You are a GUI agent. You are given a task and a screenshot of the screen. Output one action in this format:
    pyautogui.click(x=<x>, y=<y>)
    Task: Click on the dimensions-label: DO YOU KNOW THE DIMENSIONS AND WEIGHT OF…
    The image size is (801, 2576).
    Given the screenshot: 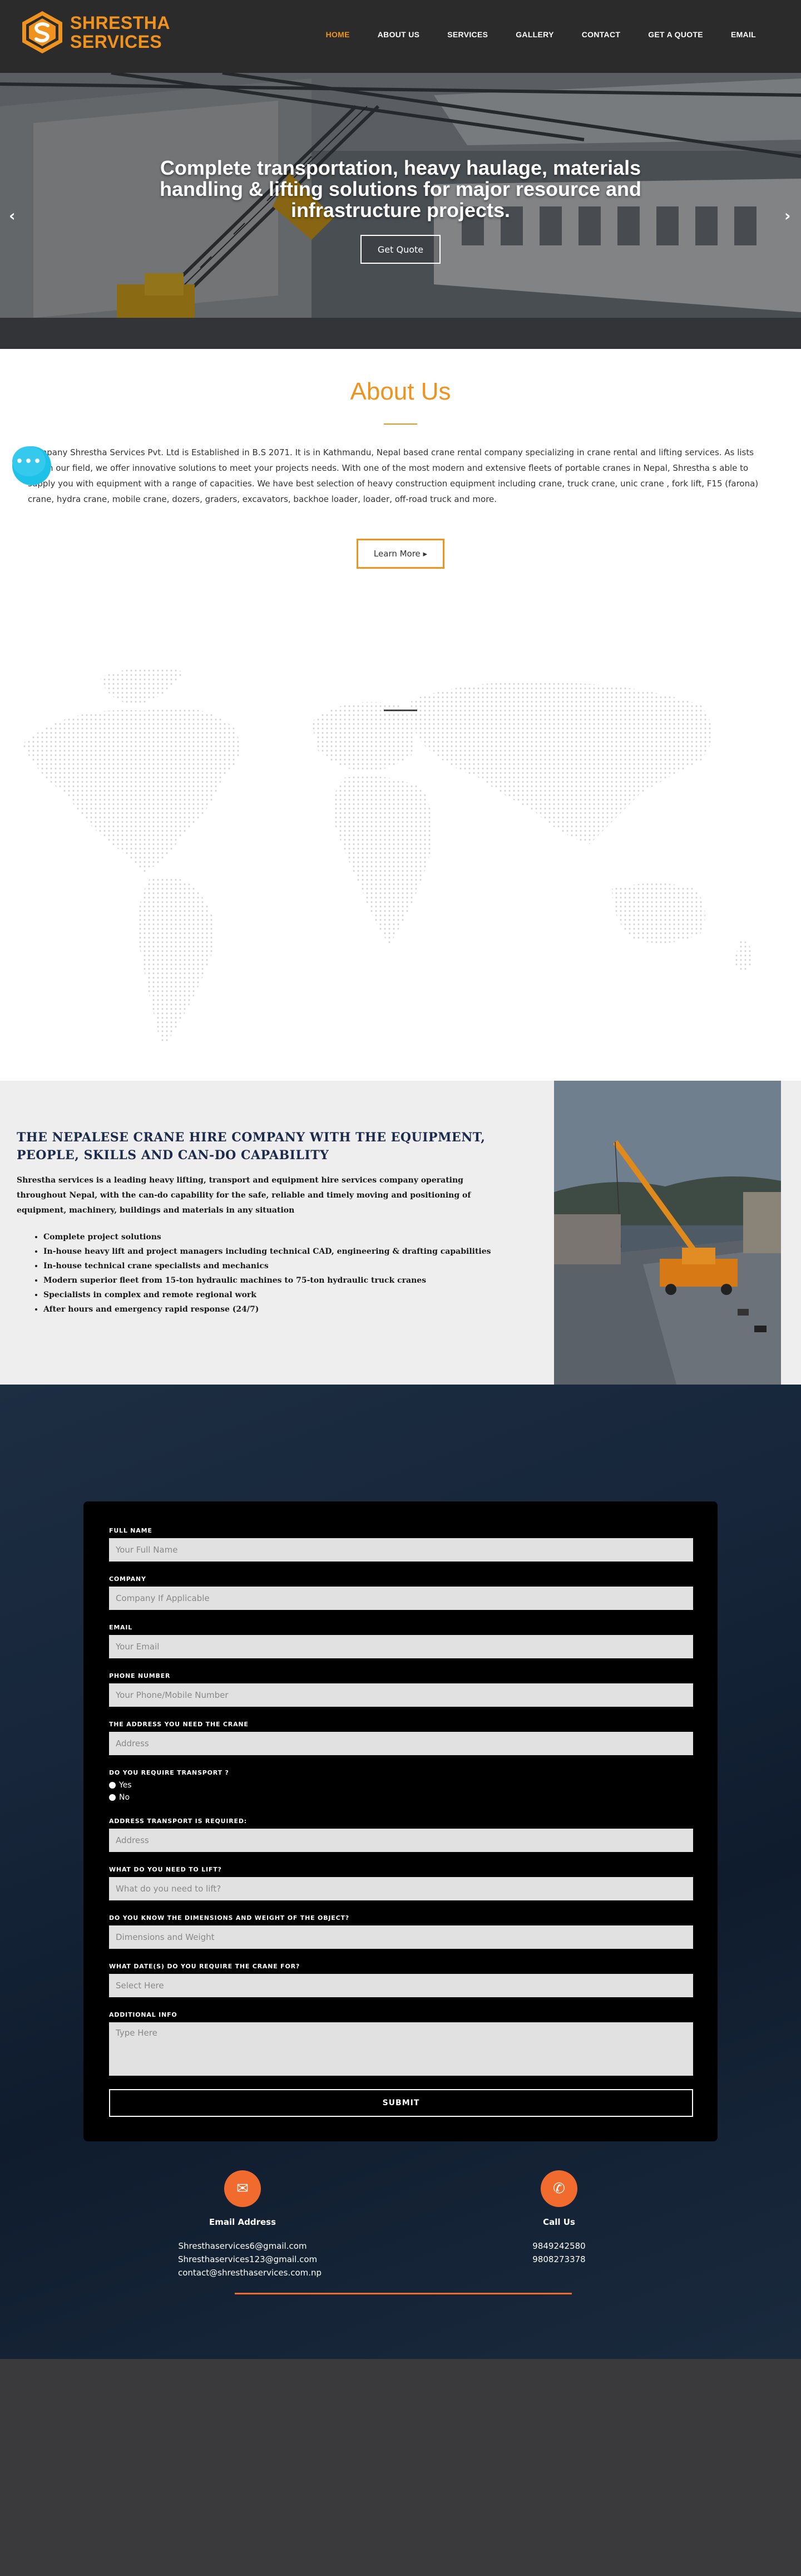 What is the action you would take?
    pyautogui.click(x=229, y=1918)
    